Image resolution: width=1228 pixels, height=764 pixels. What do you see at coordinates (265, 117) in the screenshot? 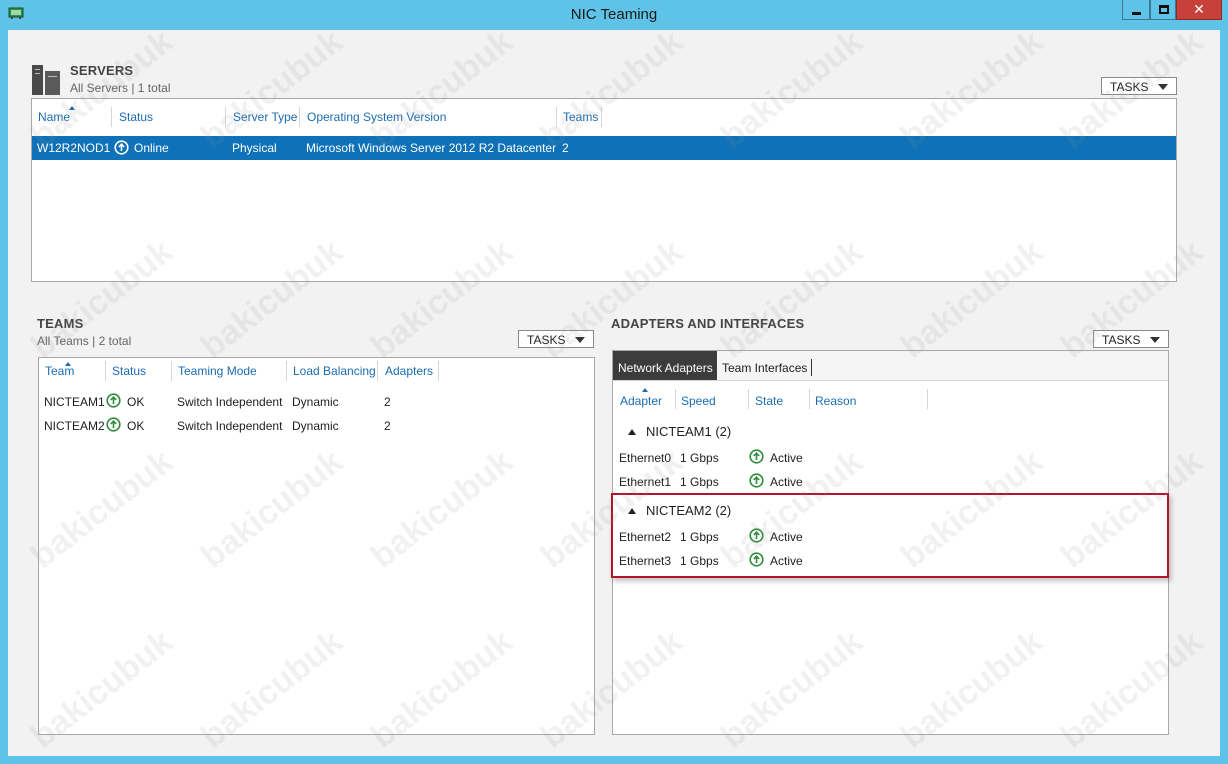
I see `column-server-type: Server Type` at bounding box center [265, 117].